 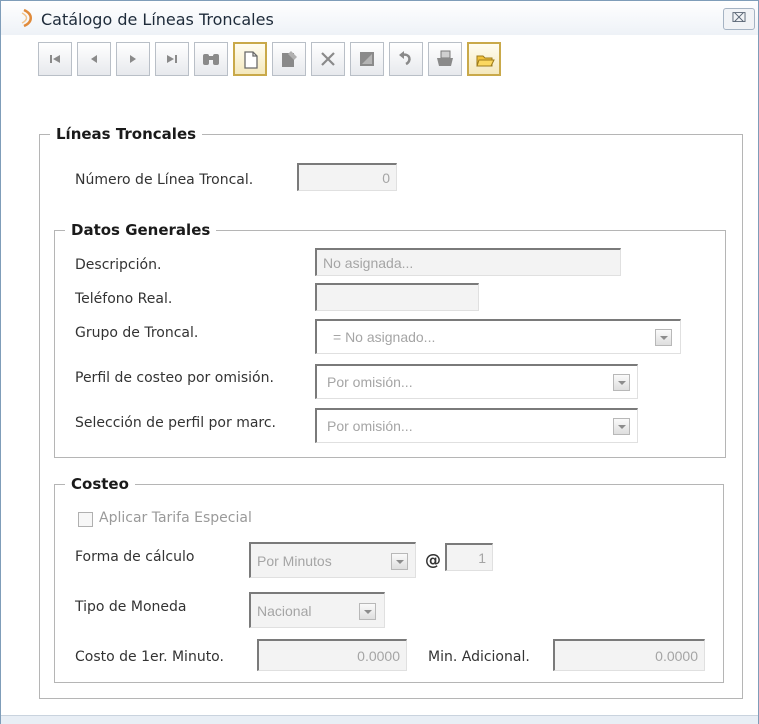 I want to click on app-icon, so click(x=26, y=18).